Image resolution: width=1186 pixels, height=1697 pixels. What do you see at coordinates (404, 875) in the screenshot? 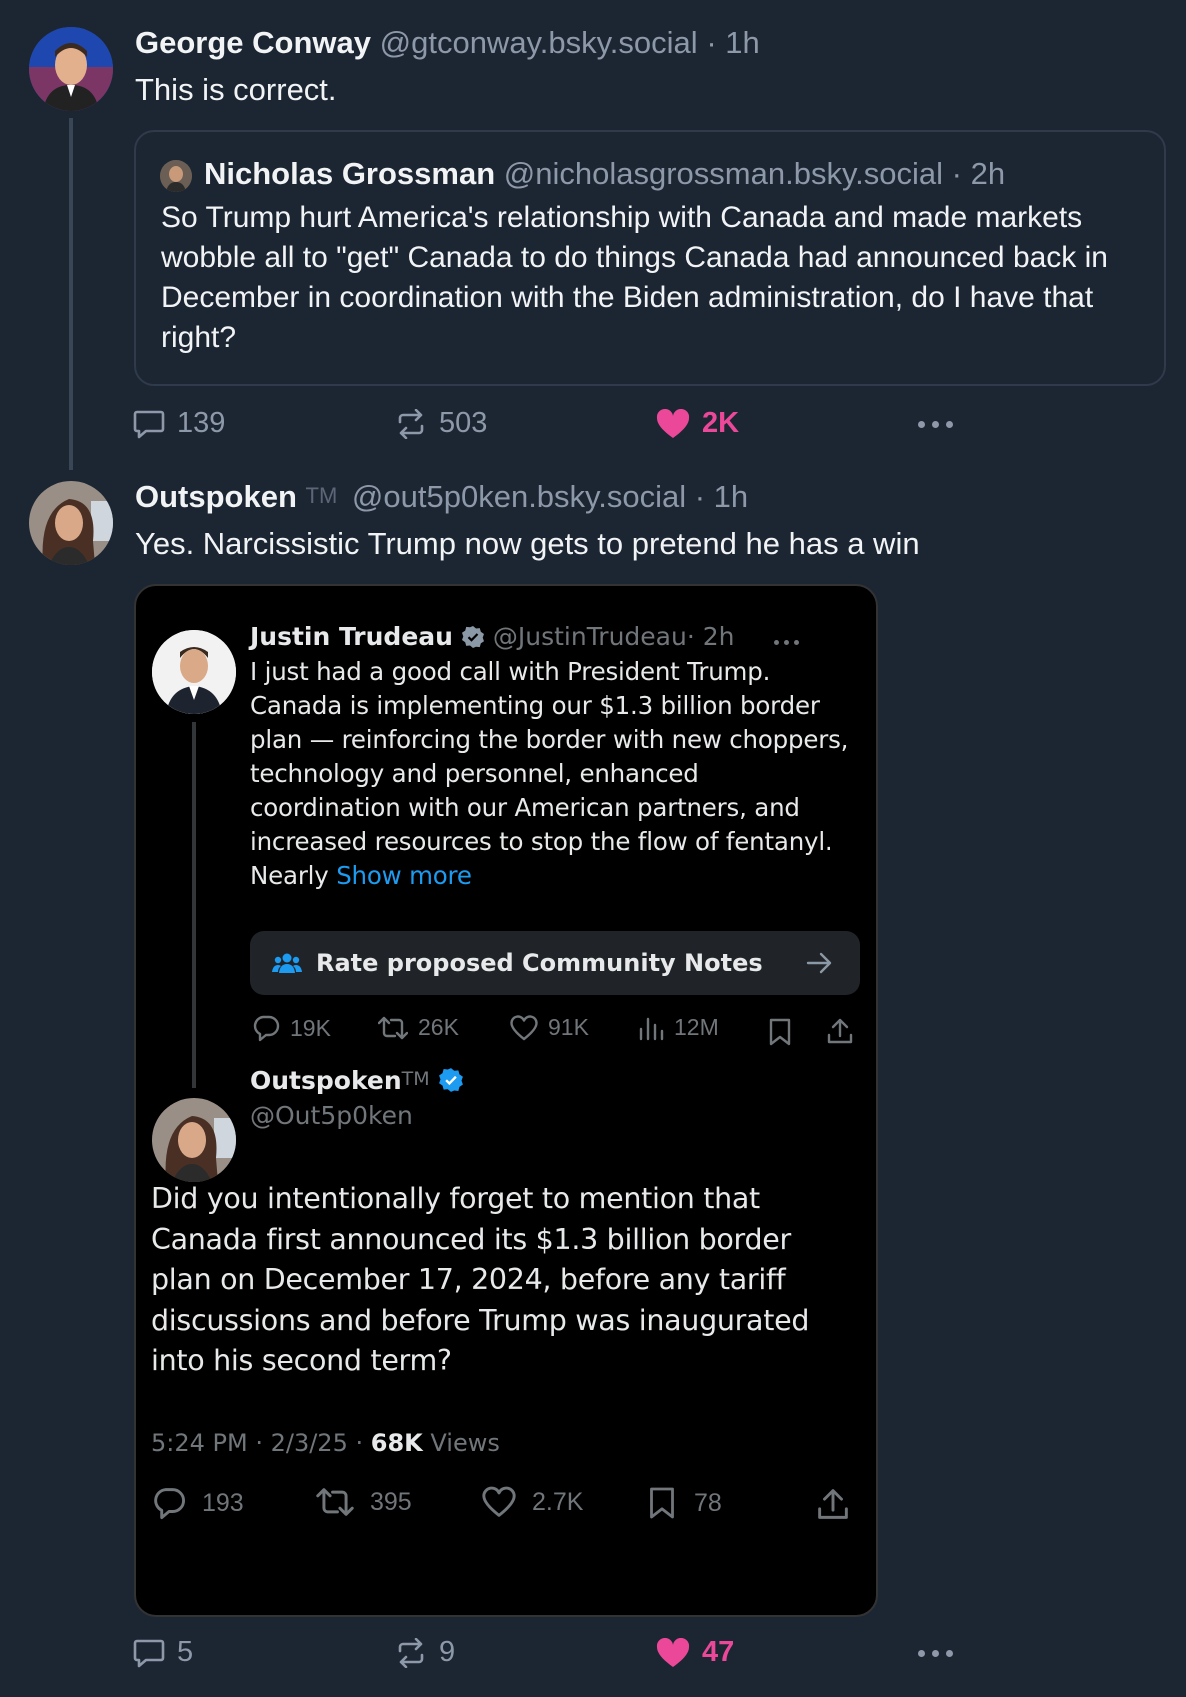
I see `show-more-link: Show more` at bounding box center [404, 875].